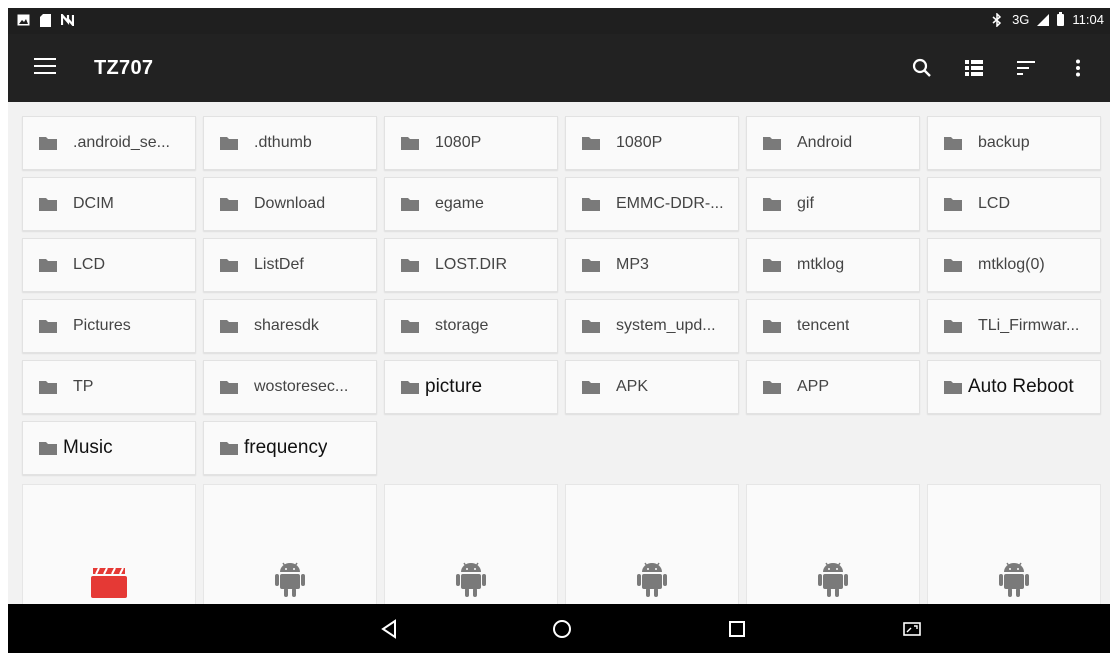 The height and width of the screenshot is (653, 1110). Describe the element at coordinates (652, 265) in the screenshot. I see `folder-item: MP3` at that location.